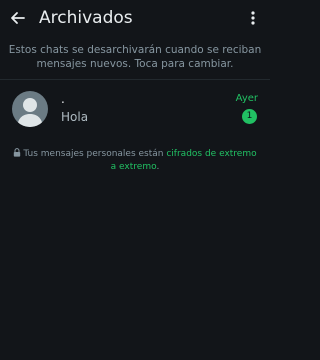  Describe the element at coordinates (30, 109) in the screenshot. I see `avatar` at that location.